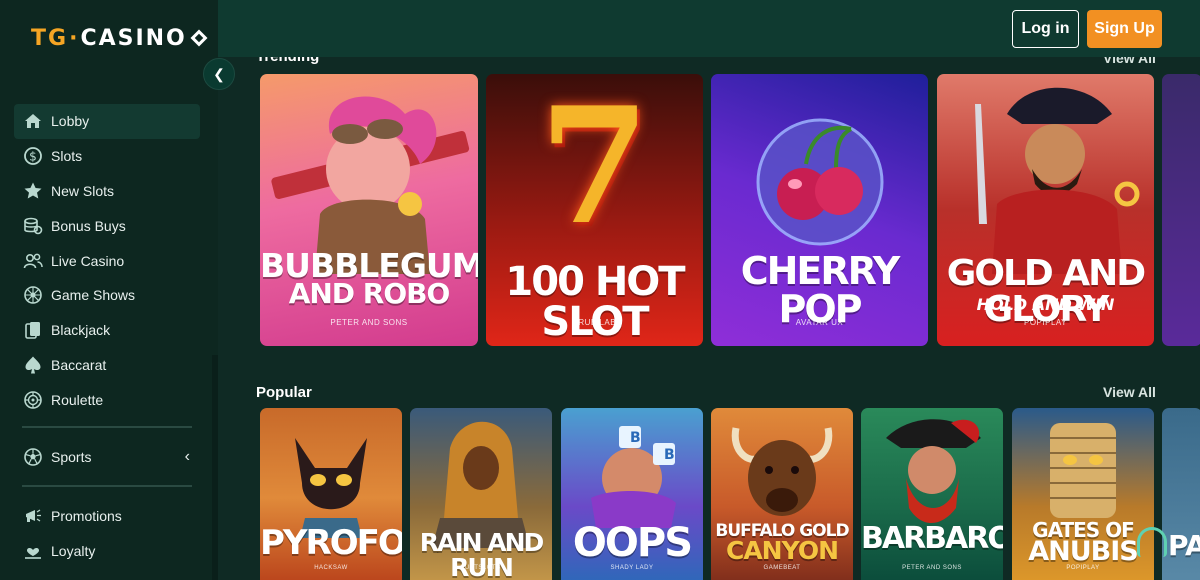 This screenshot has height=580, width=1200. What do you see at coordinates (482, 554) in the screenshot?
I see `game-title: RAIN AND RUIN` at bounding box center [482, 554].